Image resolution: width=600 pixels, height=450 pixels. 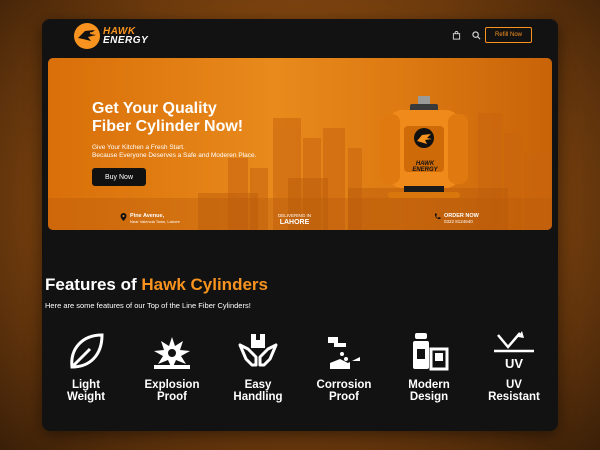 I want to click on feature-easy-handling: Easy Handling, so click(x=258, y=366).